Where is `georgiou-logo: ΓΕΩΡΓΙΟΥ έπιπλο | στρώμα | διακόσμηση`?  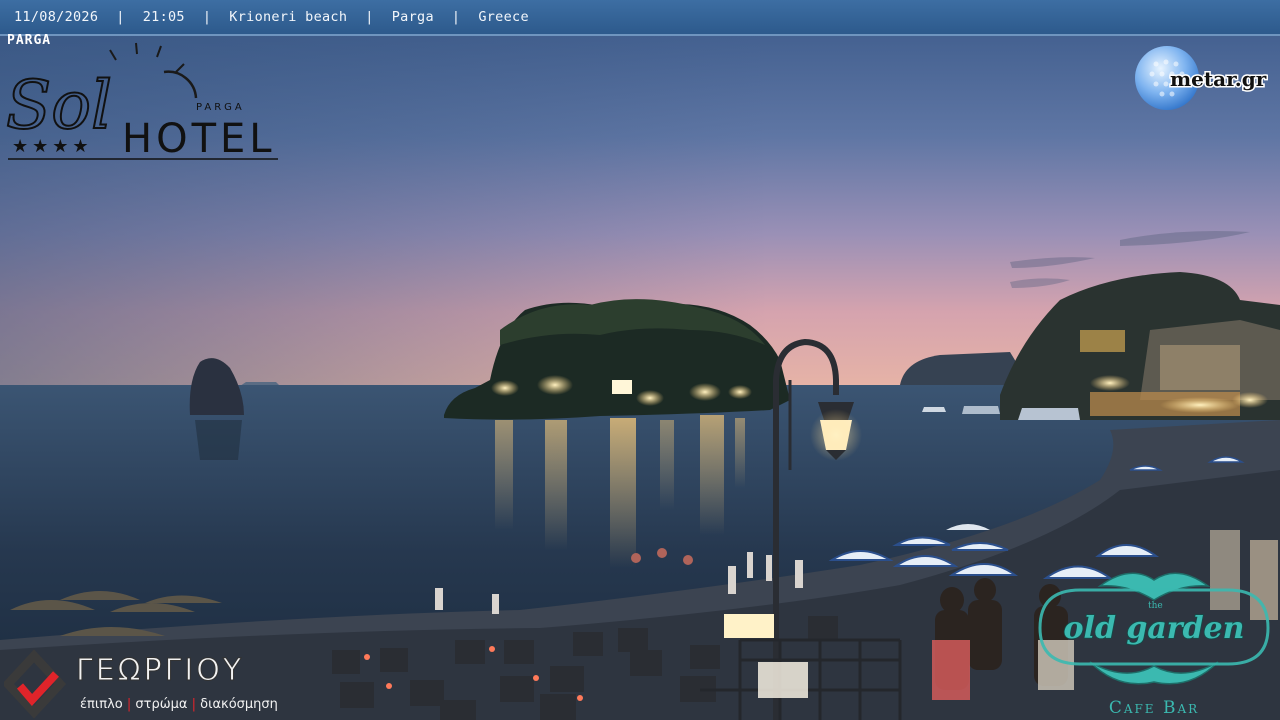
georgiou-logo: ΓΕΩΡΓΙΟΥ έπιπλο | στρώμα | διακόσμηση is located at coordinates (141, 684).